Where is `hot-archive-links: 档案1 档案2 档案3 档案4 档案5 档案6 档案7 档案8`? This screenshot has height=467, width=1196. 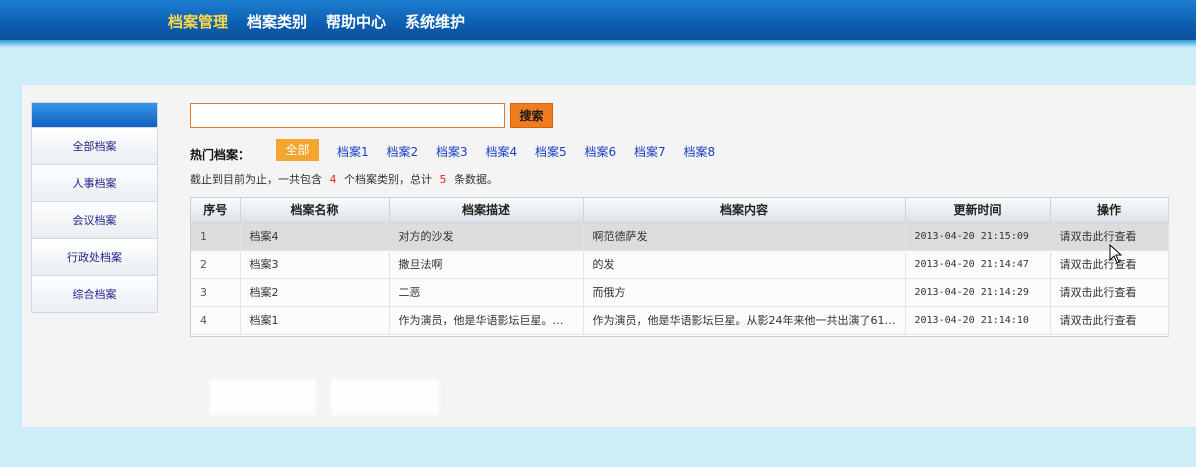 hot-archive-links: 档案1 档案2 档案3 档案4 档案5 档案6 档案7 档案8 is located at coordinates (535, 151).